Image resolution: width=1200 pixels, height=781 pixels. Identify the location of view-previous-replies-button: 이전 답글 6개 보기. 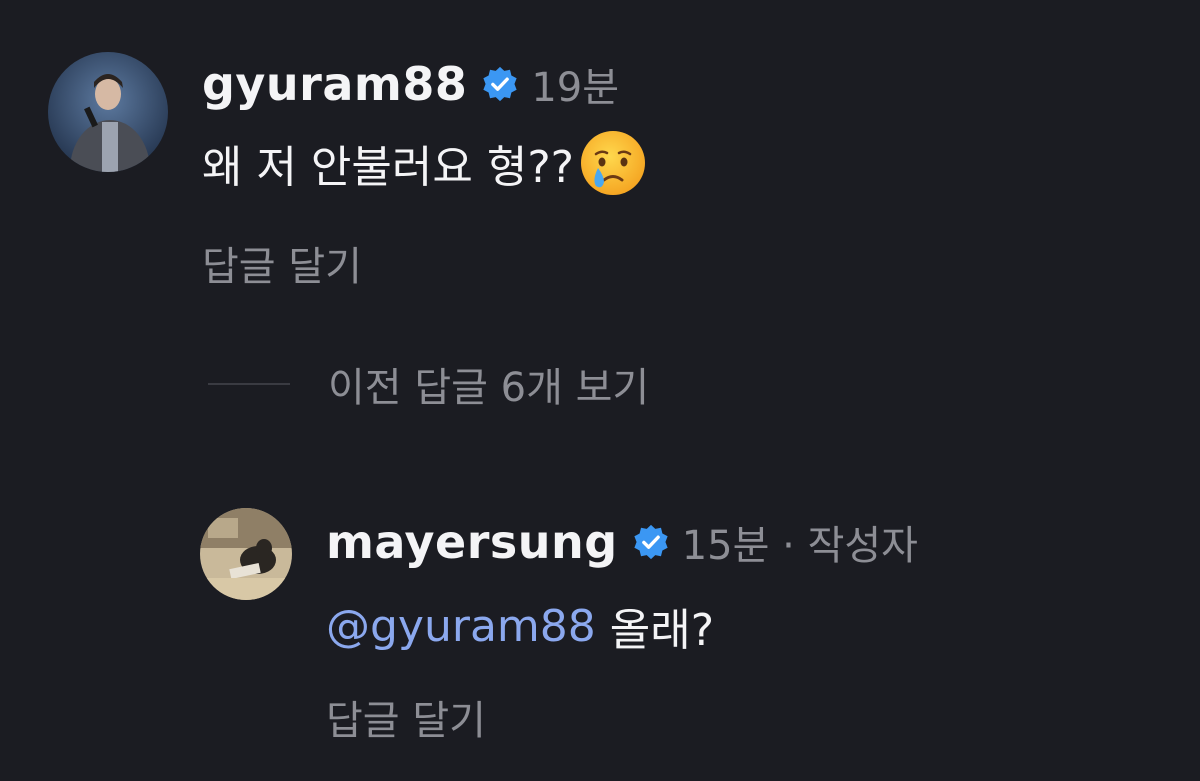
(428, 384).